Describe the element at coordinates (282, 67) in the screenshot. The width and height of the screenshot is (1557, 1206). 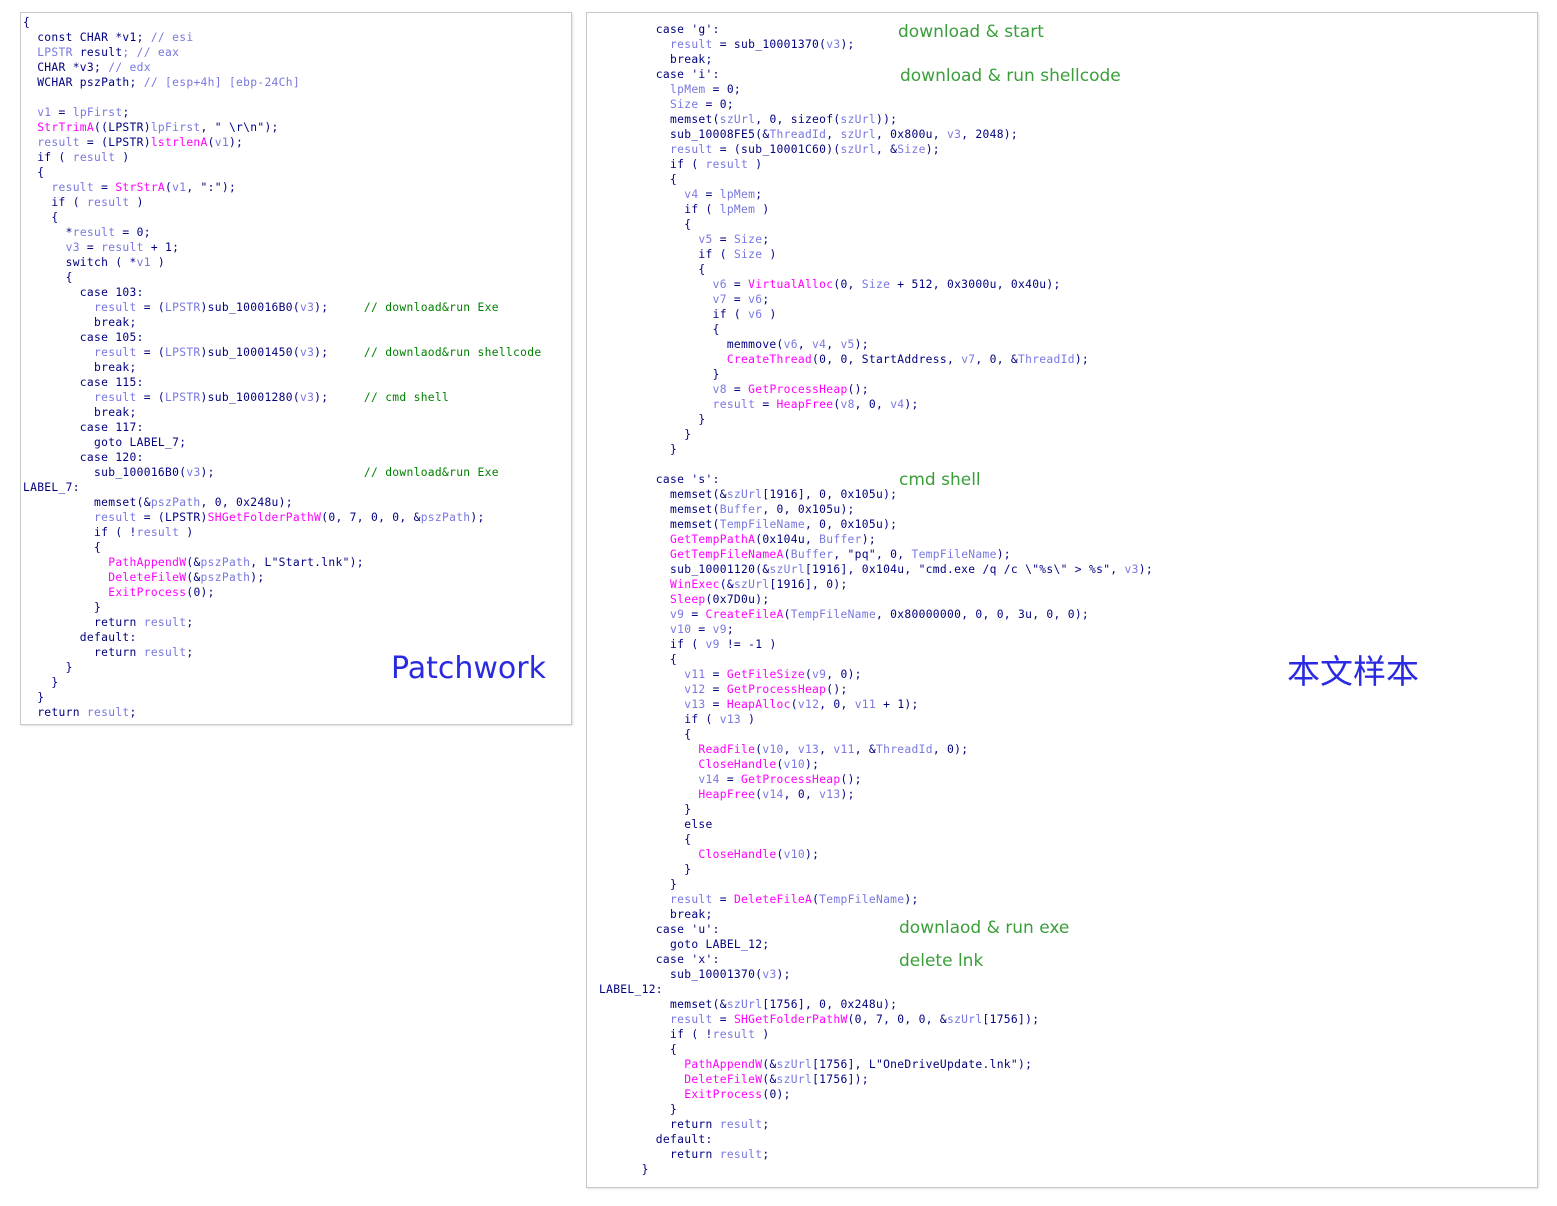
I see `code-line: CHAR *v3; // edx` at that location.